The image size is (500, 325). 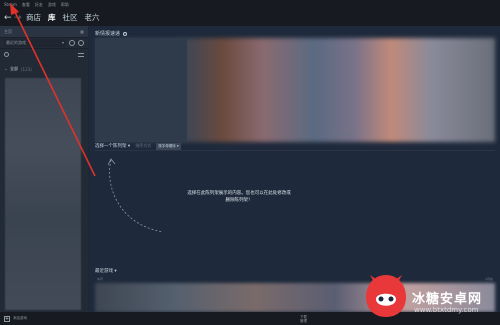 I want to click on sort-select-label: 按字母顺序, so click(x=167, y=145).